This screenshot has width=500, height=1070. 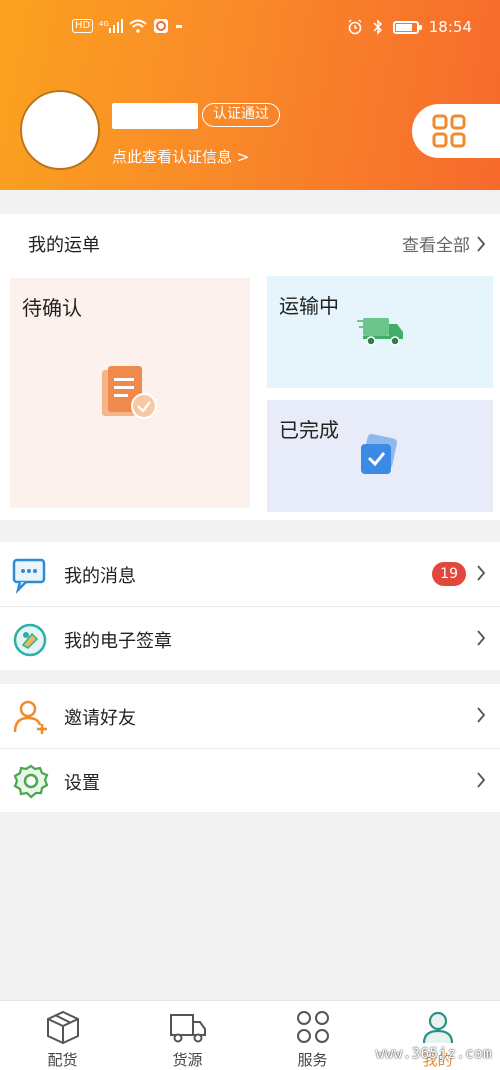 What do you see at coordinates (377, 27) in the screenshot?
I see `bluetooth-icon` at bounding box center [377, 27].